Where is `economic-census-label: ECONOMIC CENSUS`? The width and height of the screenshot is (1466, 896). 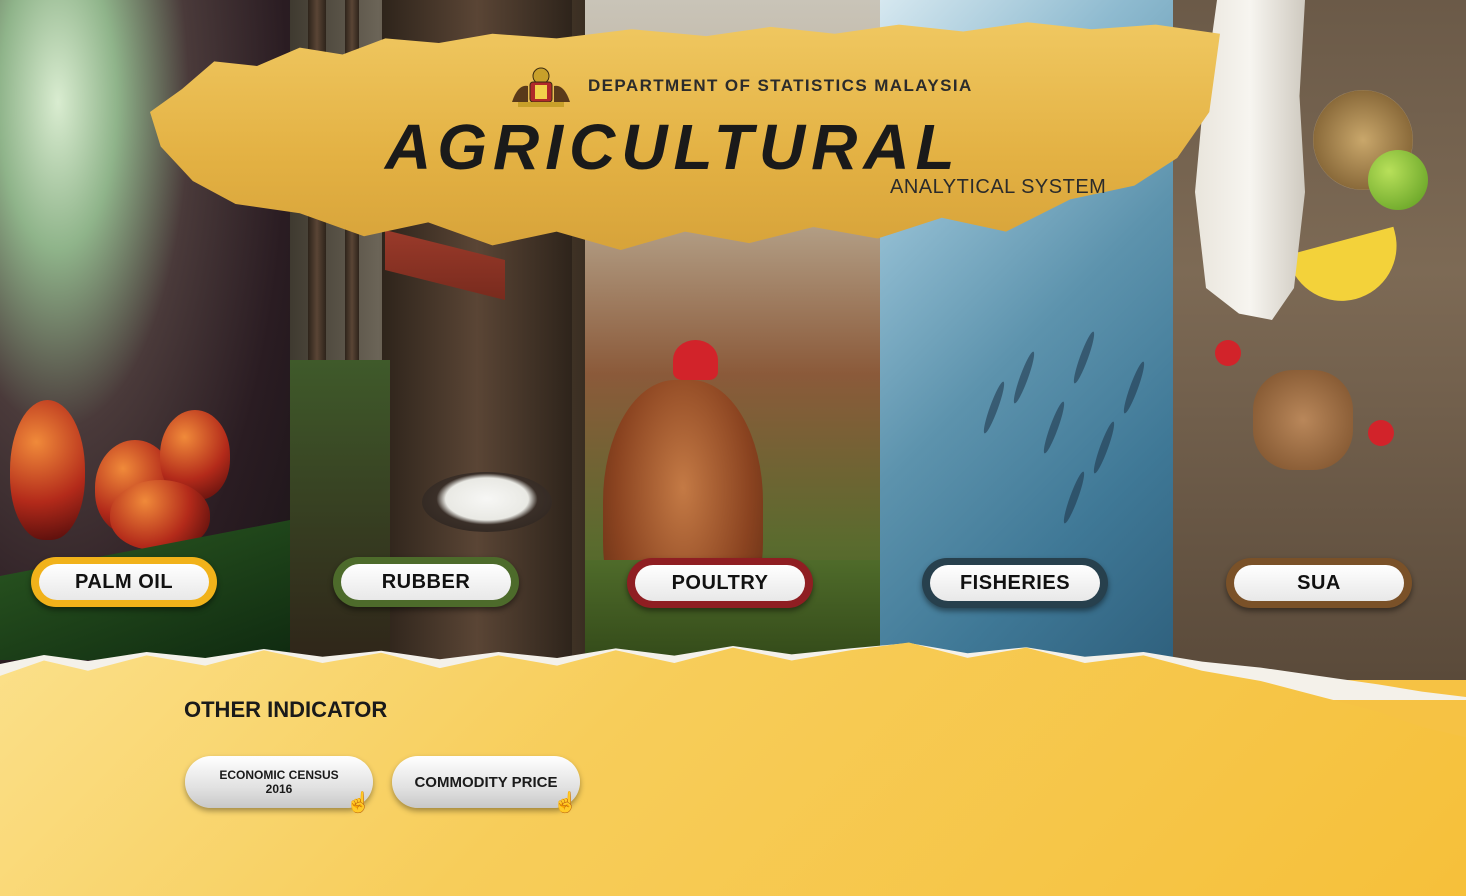 economic-census-label: ECONOMIC CENSUS is located at coordinates (279, 775).